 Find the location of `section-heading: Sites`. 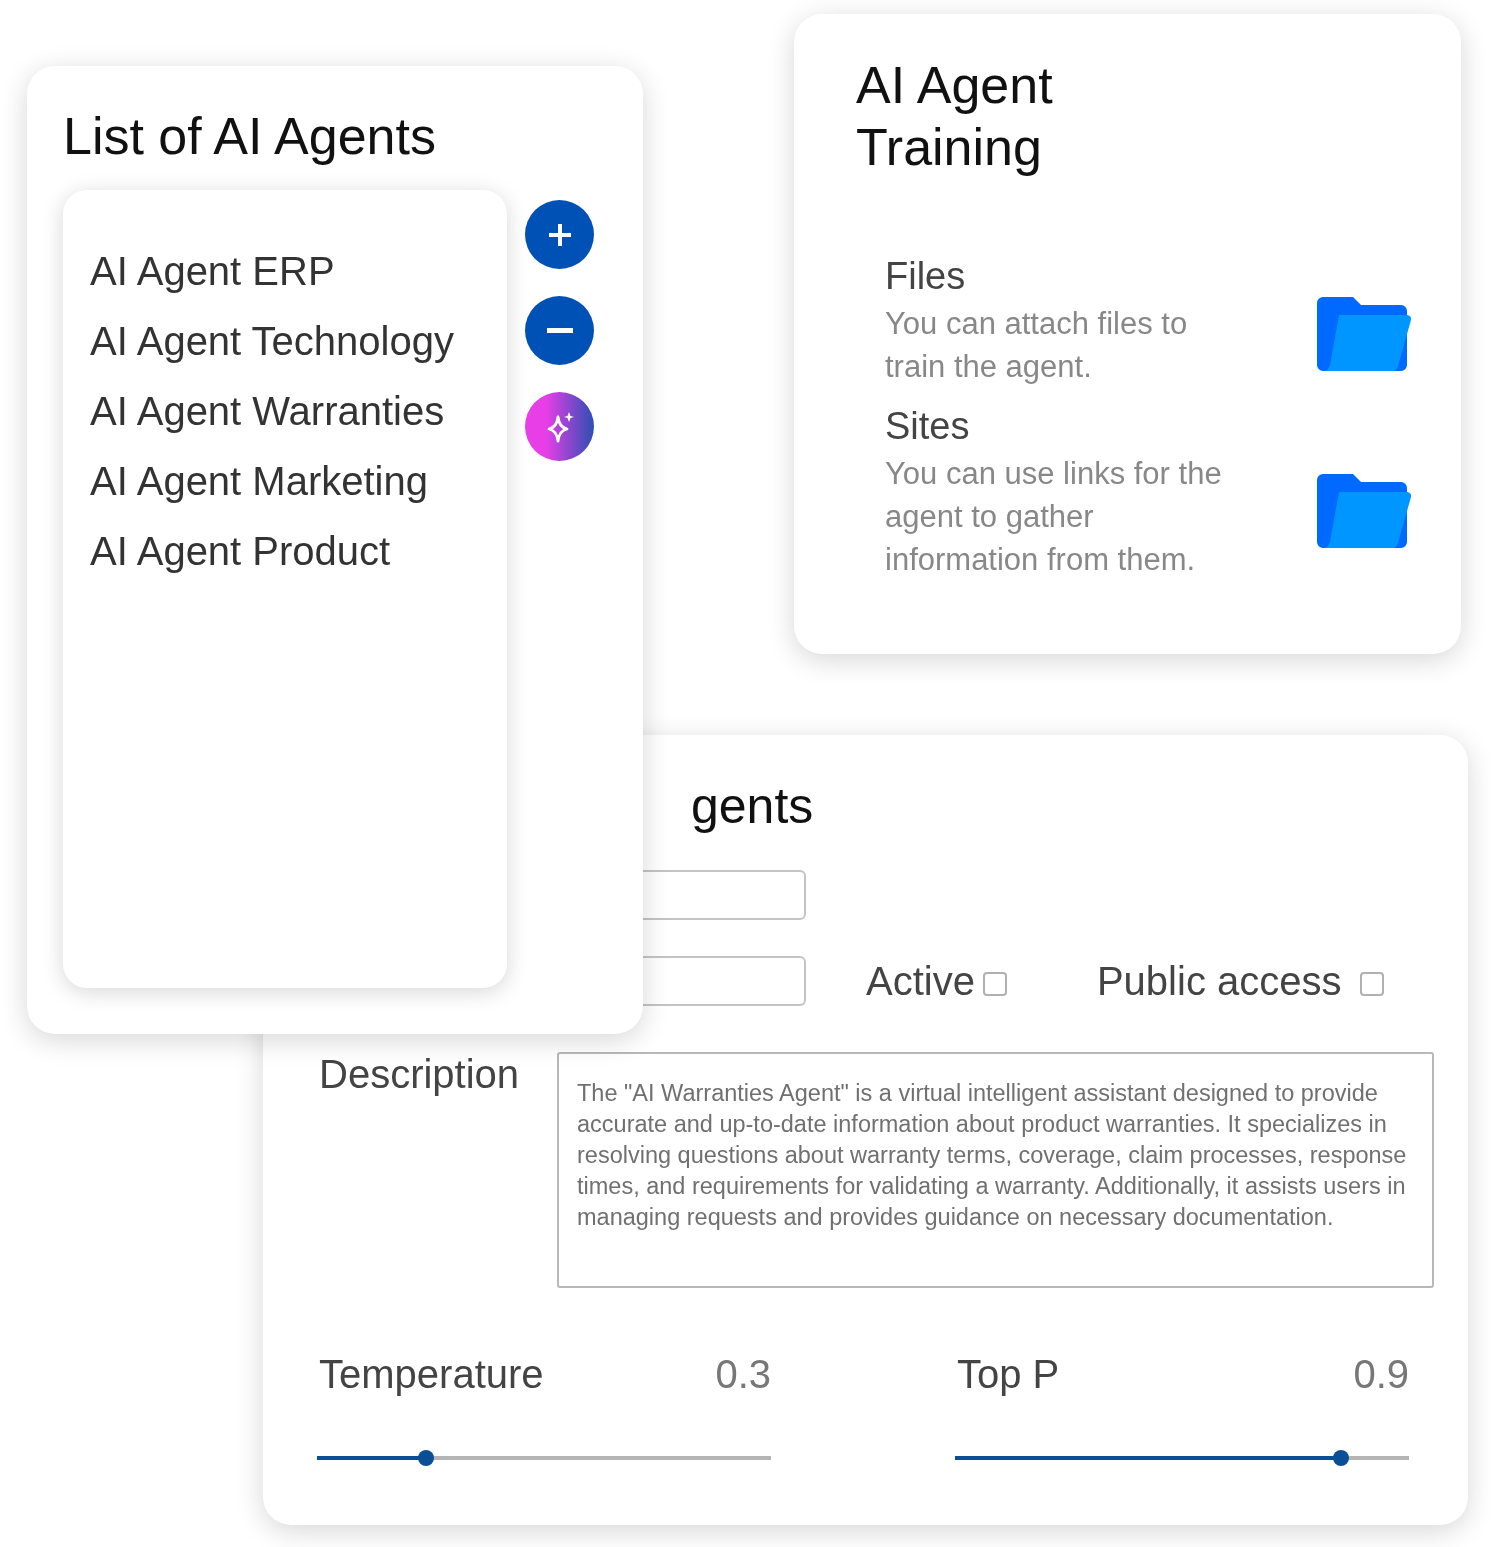

section-heading: Sites is located at coordinates (928, 426).